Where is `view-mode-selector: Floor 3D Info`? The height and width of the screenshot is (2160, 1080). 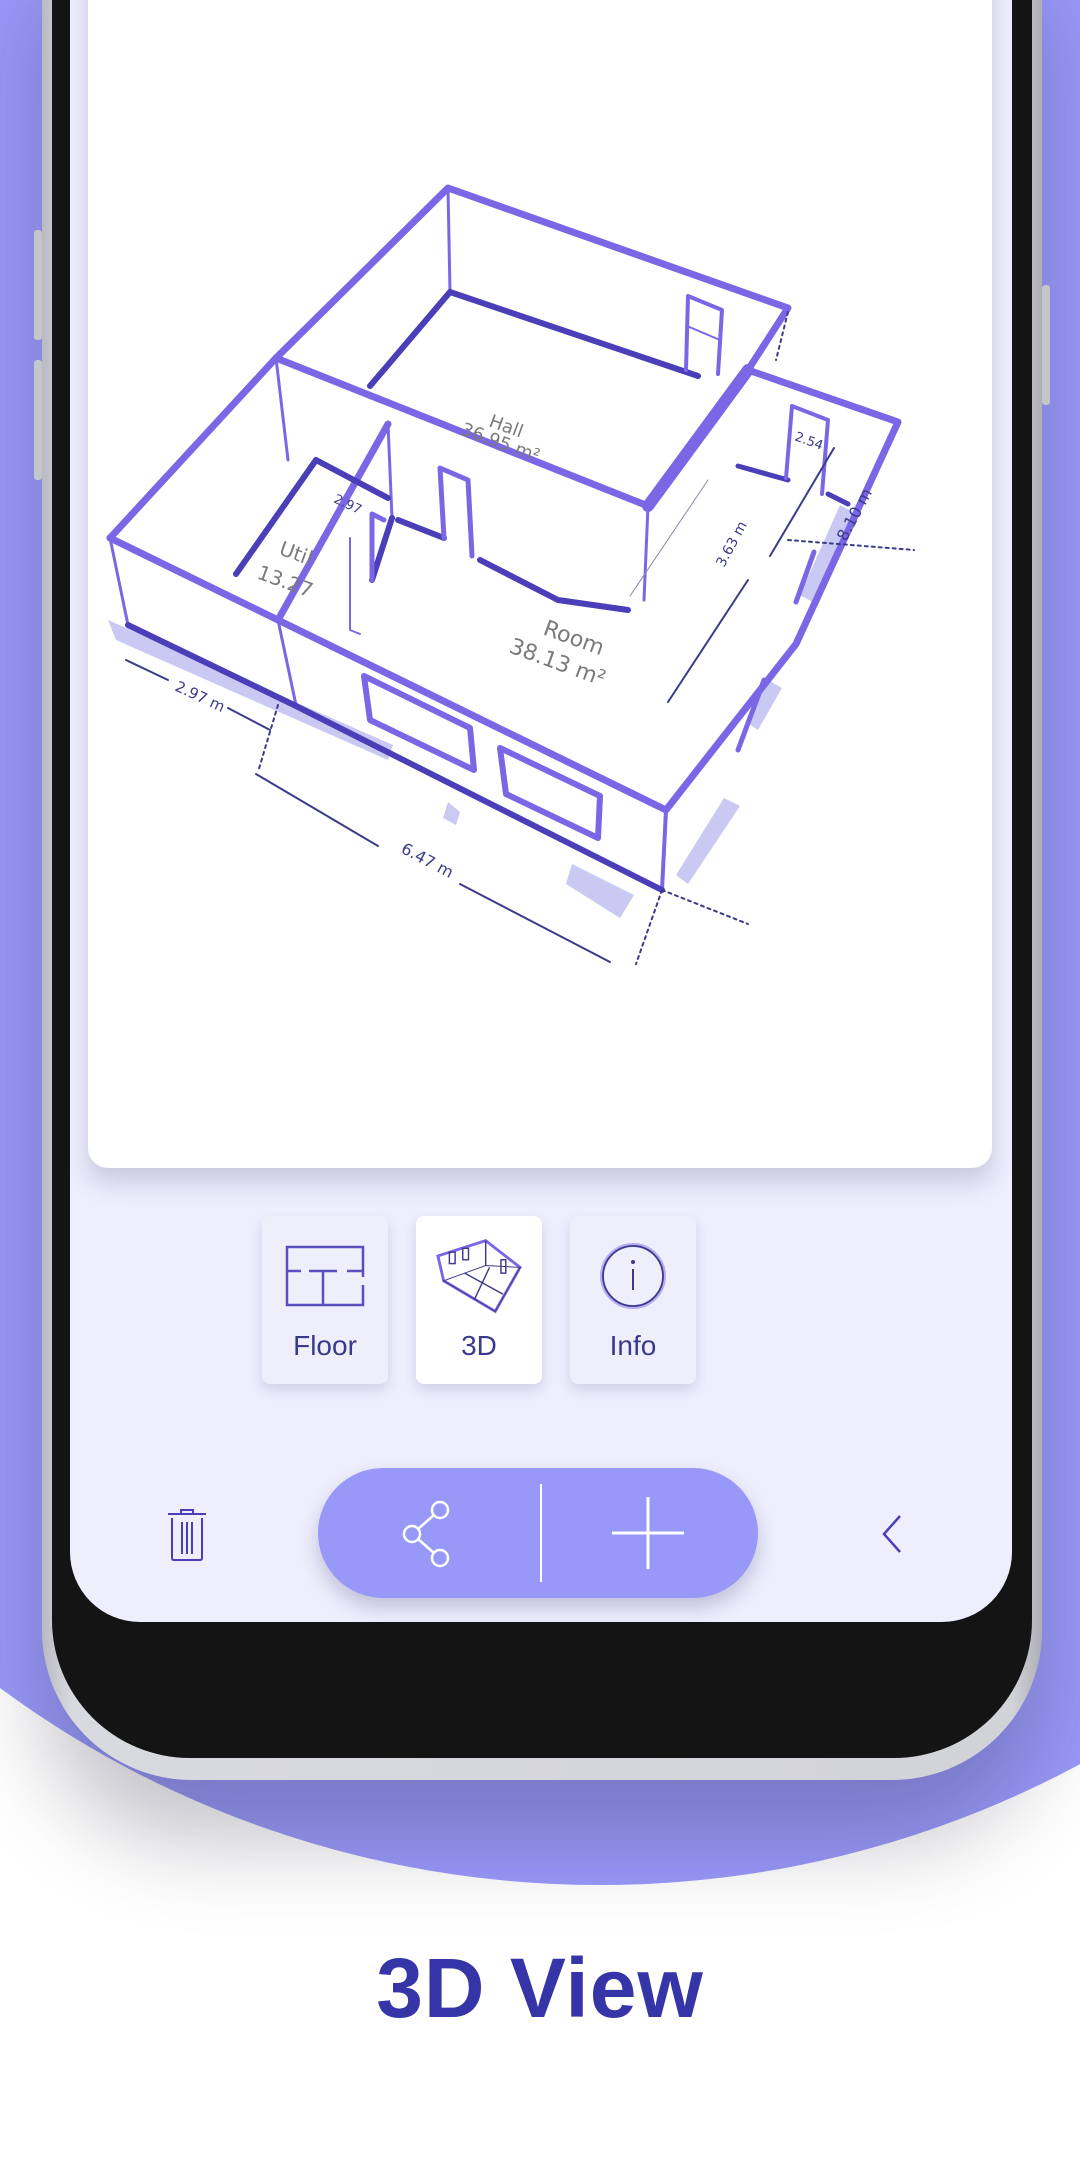
view-mode-selector: Floor 3D Info is located at coordinates (479, 1300).